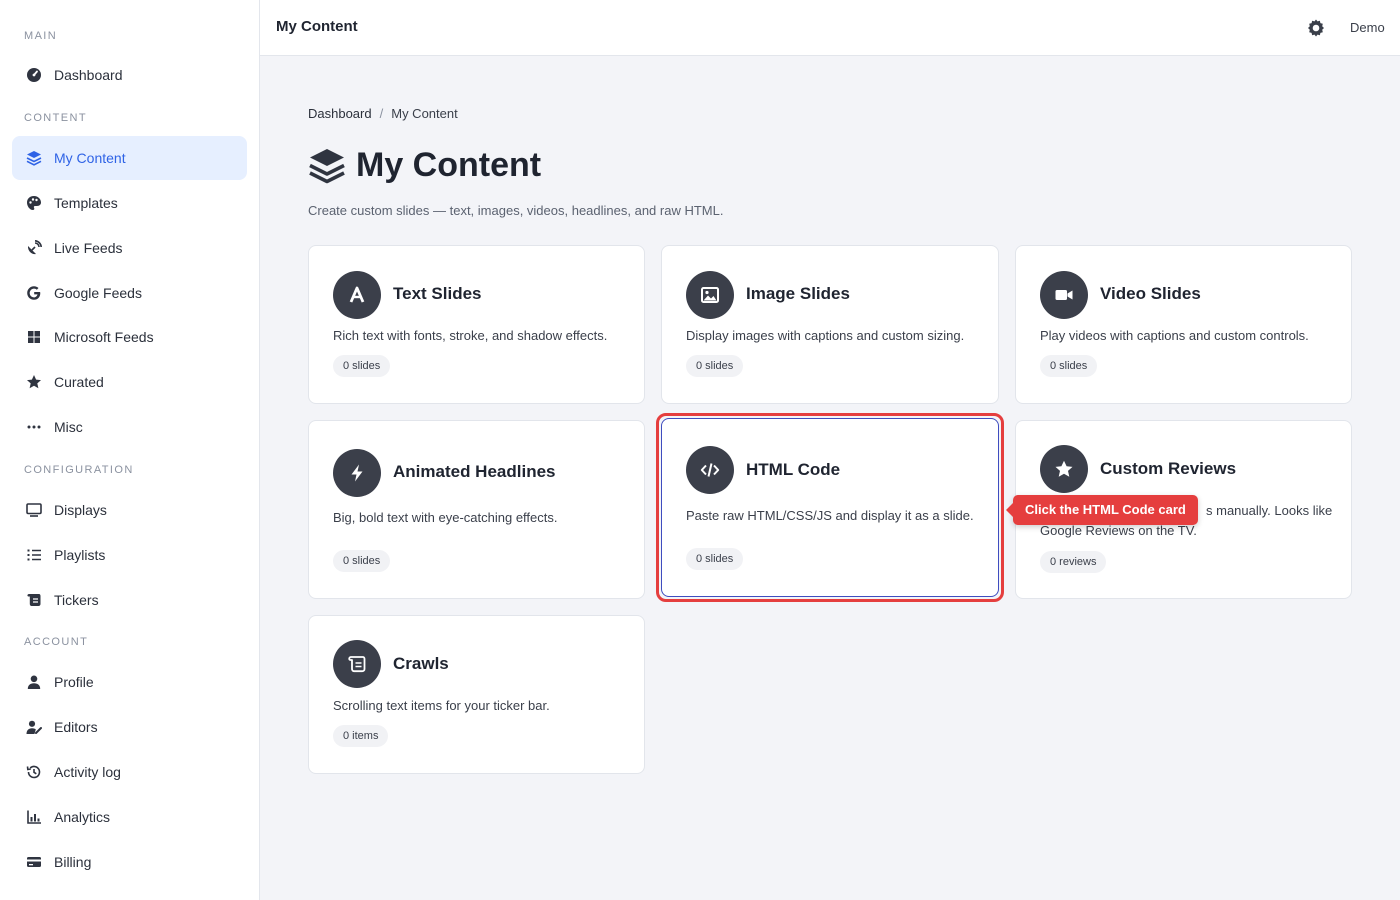 This screenshot has height=900, width=1400. I want to click on card-title: Text Slides, so click(437, 293).